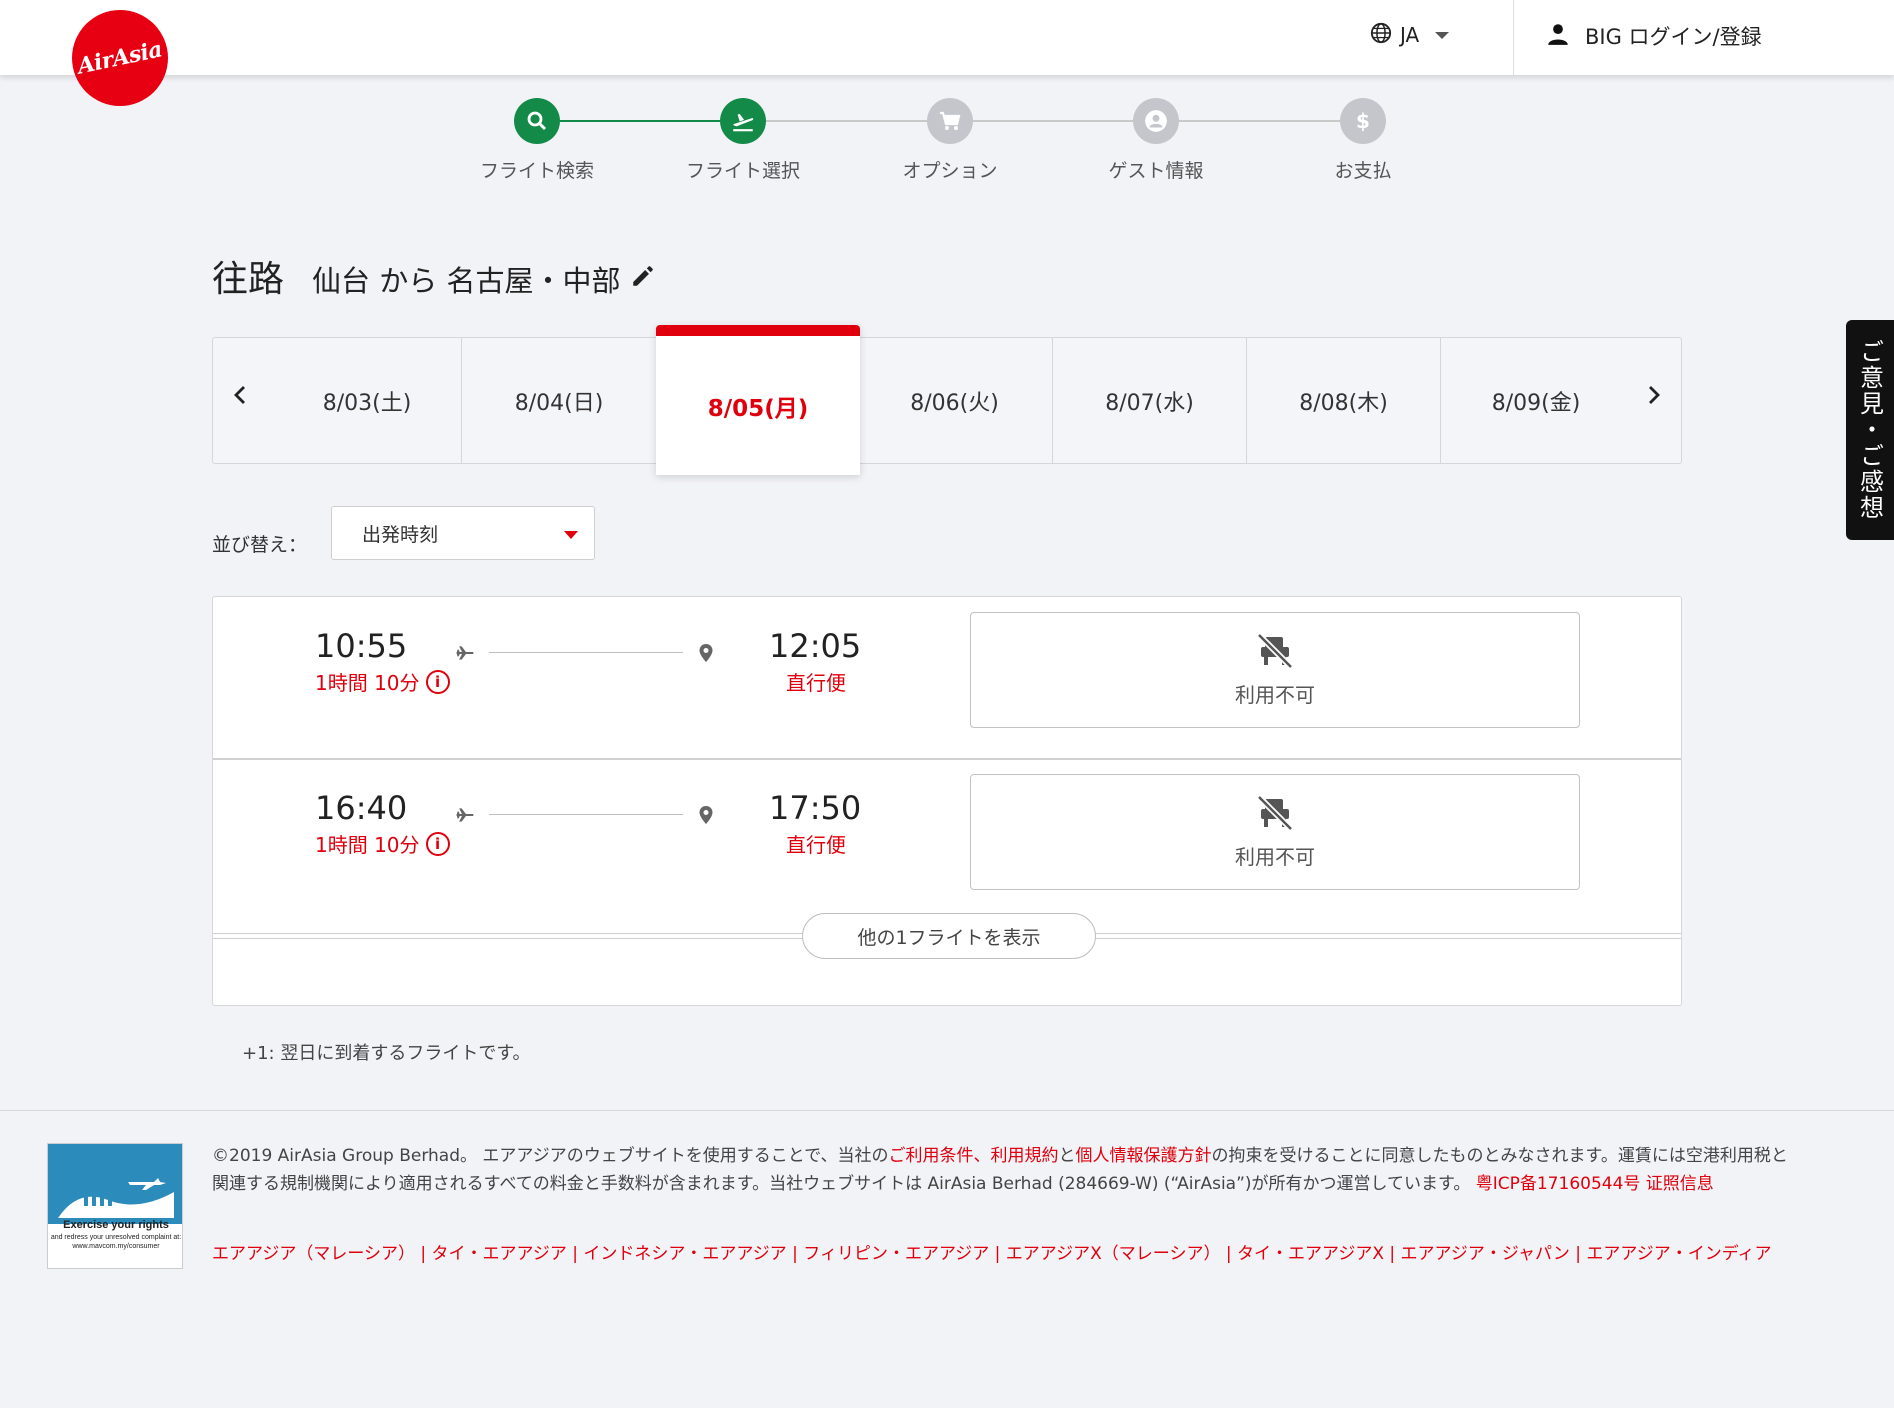 This screenshot has width=1894, height=1408. I want to click on date-tab: 8/04(日), so click(559, 400).